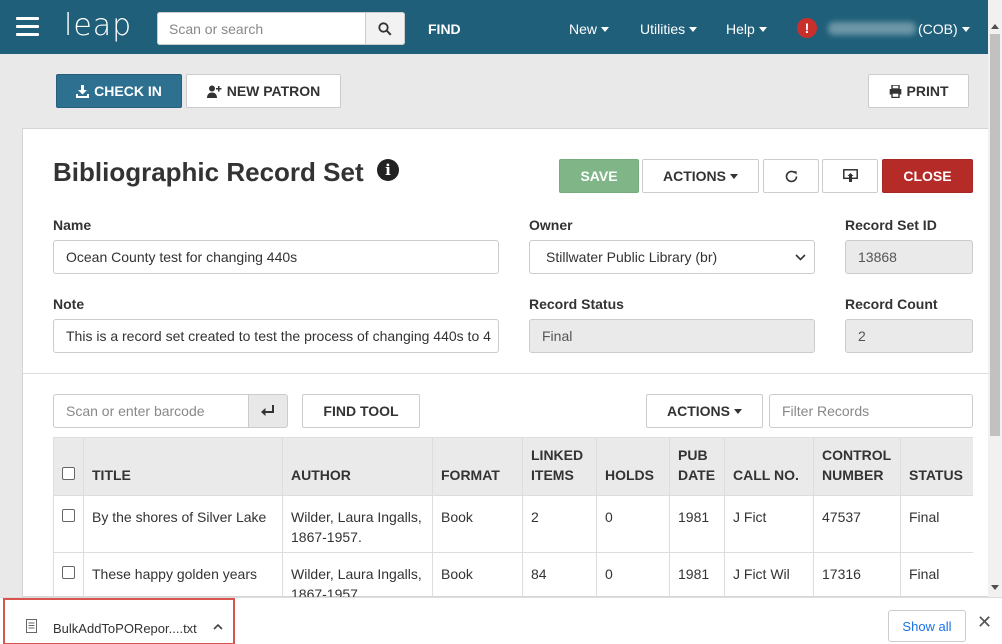 This screenshot has height=644, width=1002. I want to click on page-scrollbar, so click(995, 298).